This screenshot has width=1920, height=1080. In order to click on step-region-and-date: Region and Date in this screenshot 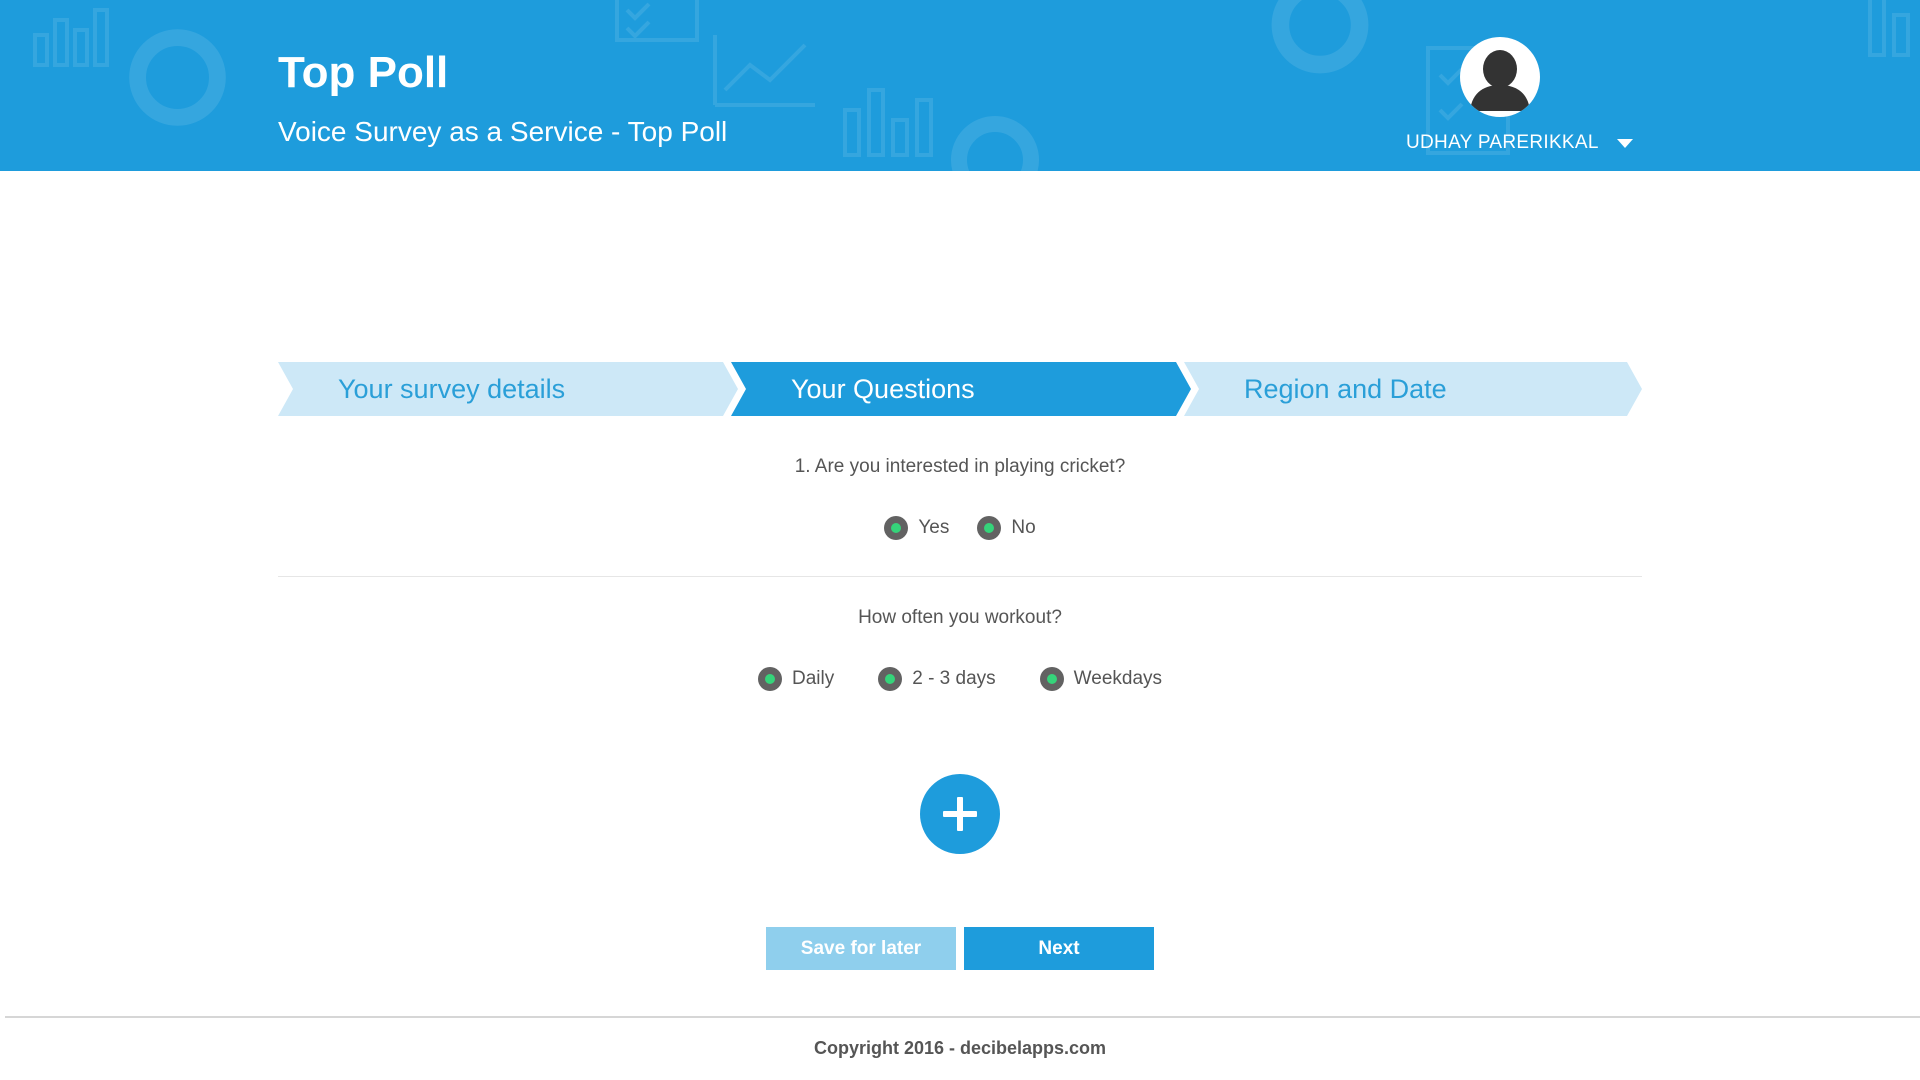, I will do `click(1413, 389)`.